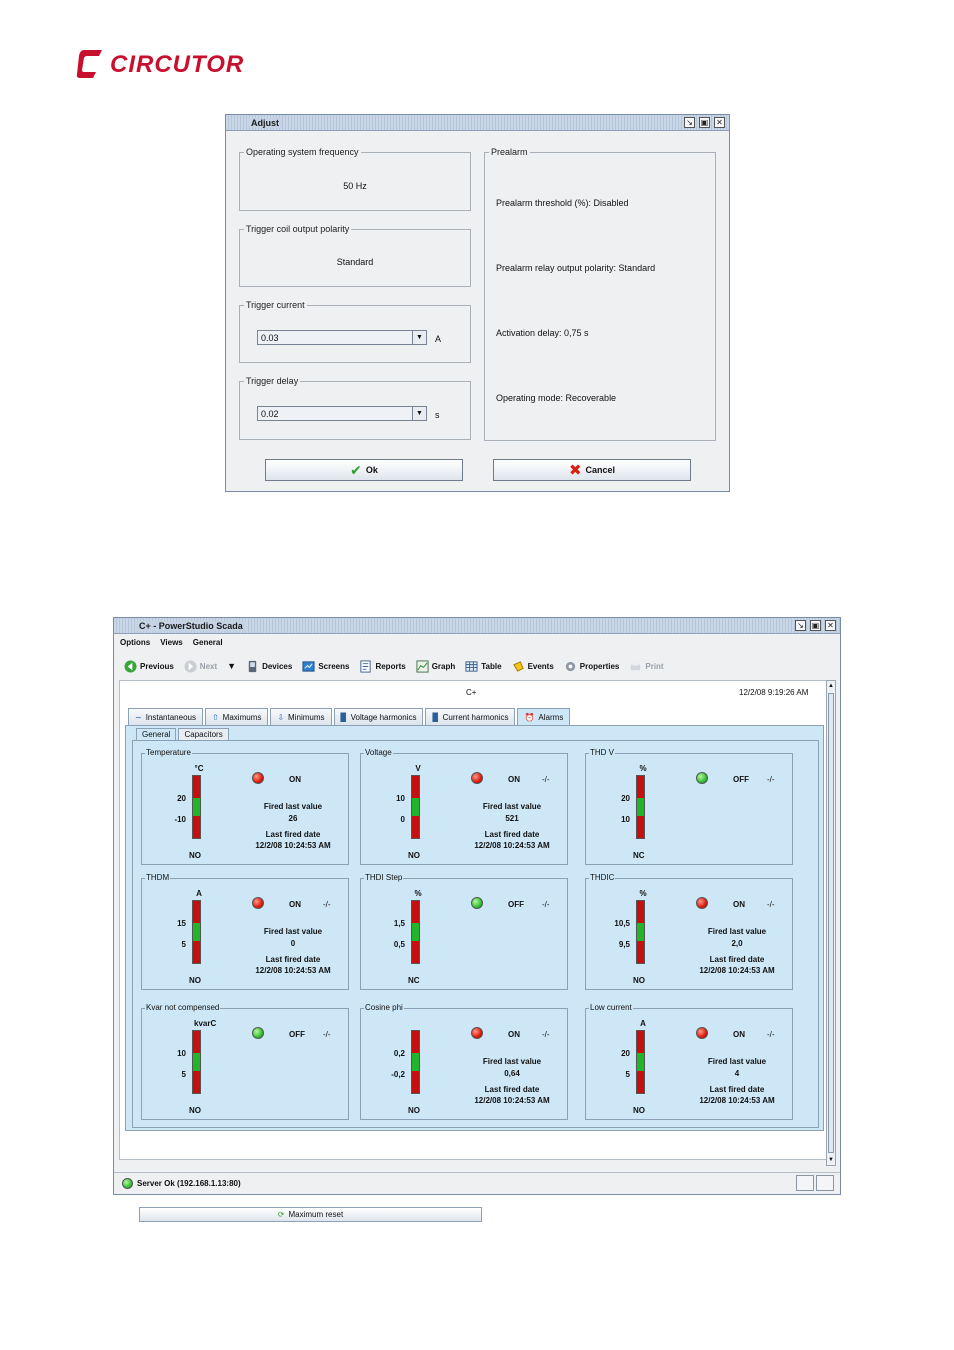 The height and width of the screenshot is (1350, 954). What do you see at coordinates (269, 666) in the screenshot?
I see `devices-button: Devices` at bounding box center [269, 666].